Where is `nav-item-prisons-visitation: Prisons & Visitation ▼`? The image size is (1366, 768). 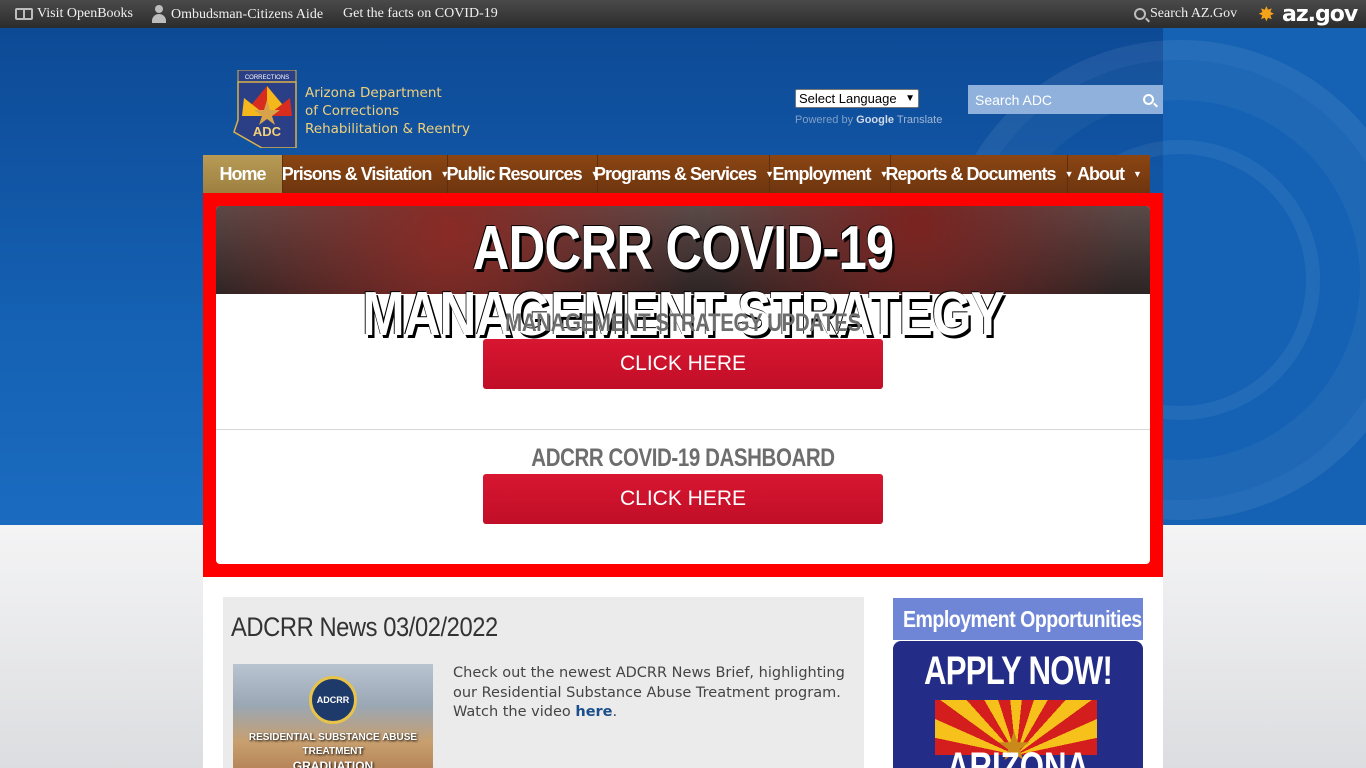 nav-item-prisons-visitation: Prisons & Visitation ▼ is located at coordinates (365, 174).